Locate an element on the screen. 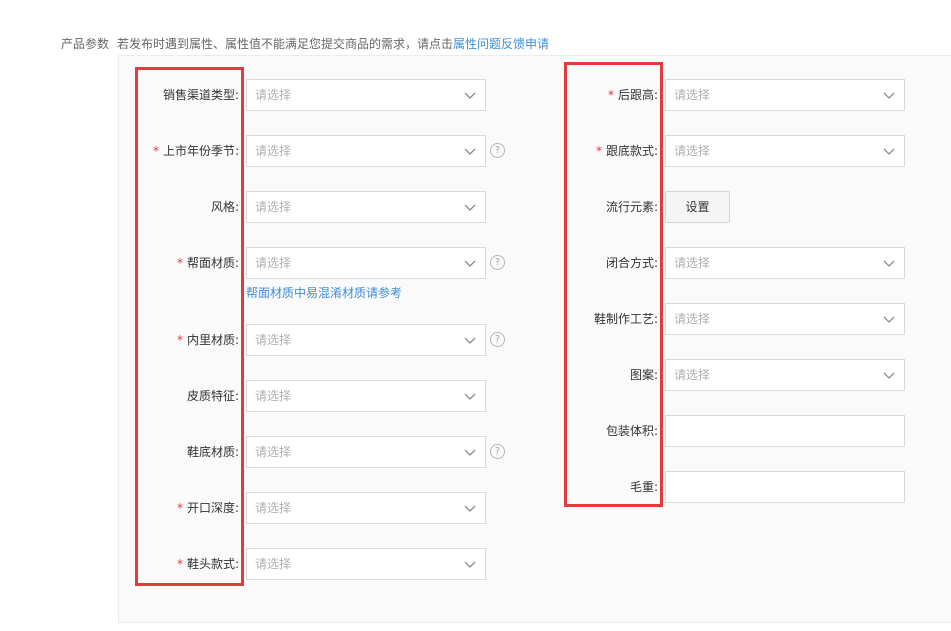 The height and width of the screenshot is (631, 951). field-label-text: 皮质特征: is located at coordinates (212, 396).